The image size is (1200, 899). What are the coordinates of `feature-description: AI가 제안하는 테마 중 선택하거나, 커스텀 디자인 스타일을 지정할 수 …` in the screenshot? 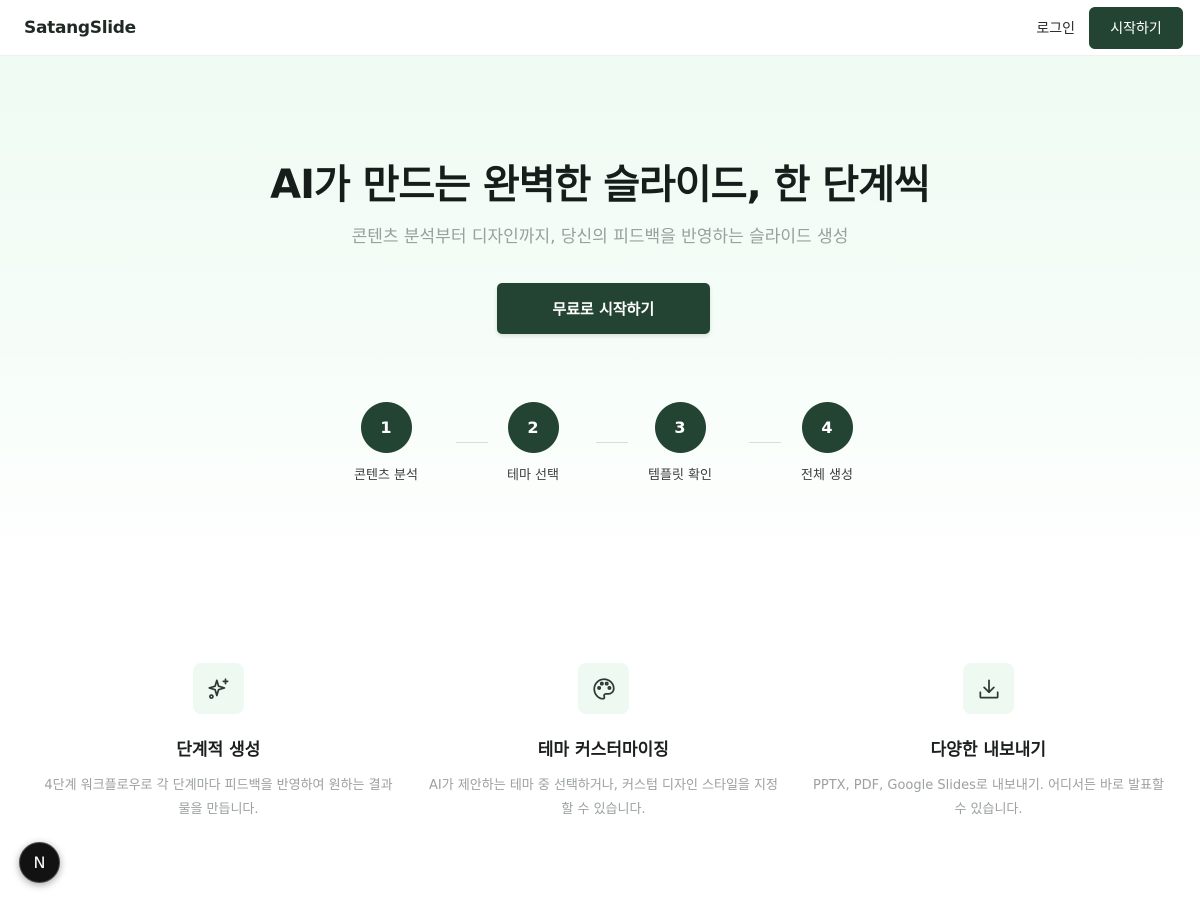 It's located at (603, 797).